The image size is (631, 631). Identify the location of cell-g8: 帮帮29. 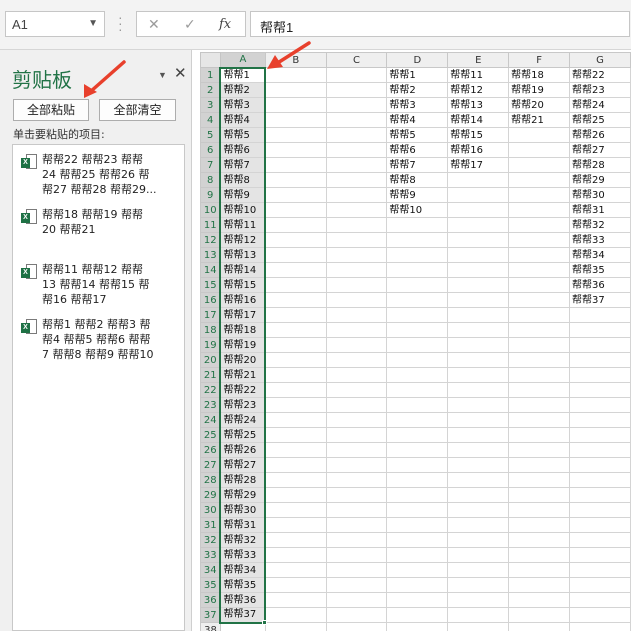
(600, 180).